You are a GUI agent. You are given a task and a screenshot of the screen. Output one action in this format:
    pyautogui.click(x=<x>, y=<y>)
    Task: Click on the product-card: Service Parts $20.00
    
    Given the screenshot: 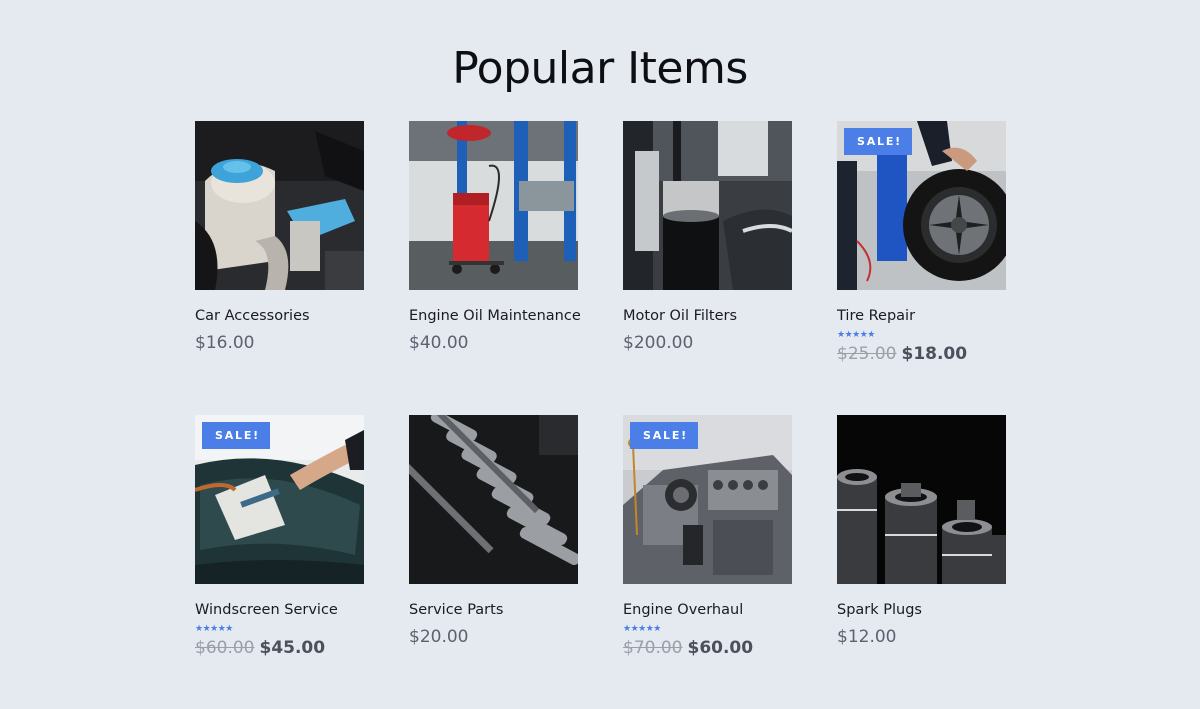 What is the action you would take?
    pyautogui.click(x=493, y=562)
    